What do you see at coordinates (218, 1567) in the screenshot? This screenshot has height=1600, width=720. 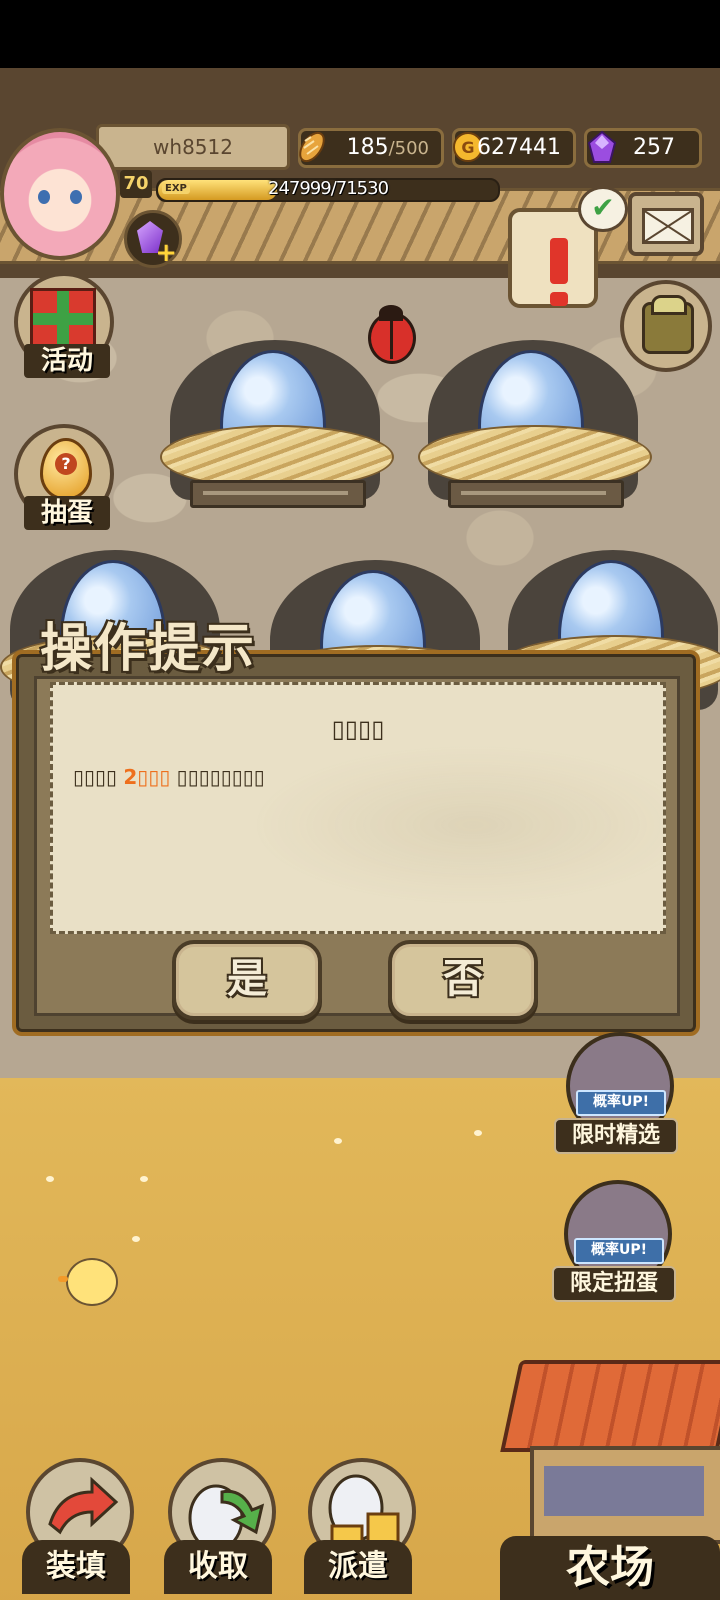 I see `collect-label: 收取` at bounding box center [218, 1567].